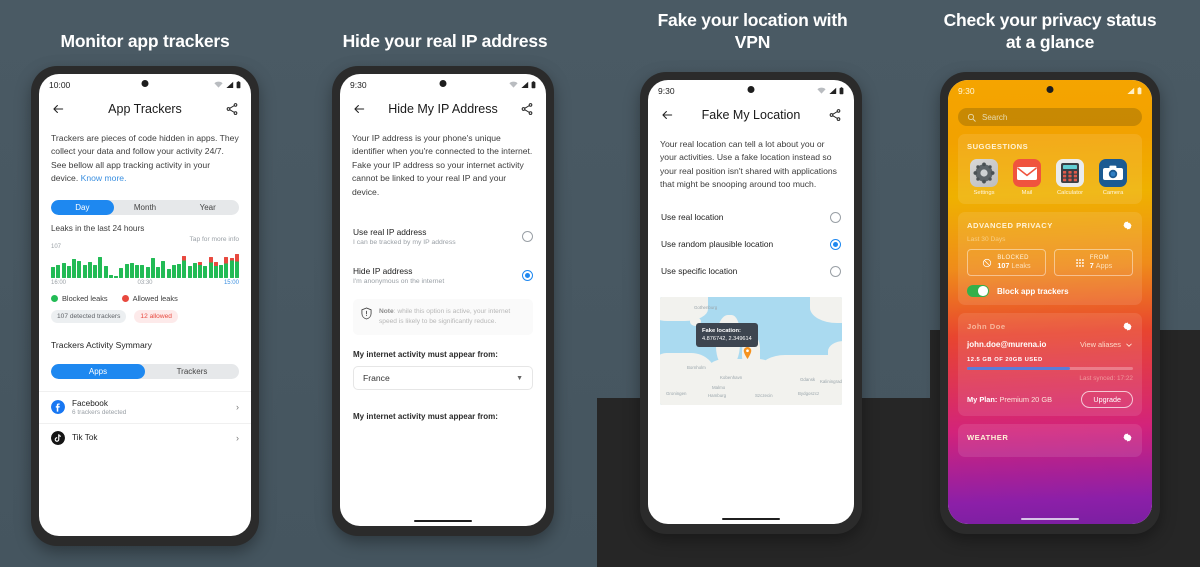 The width and height of the screenshot is (1200, 567). Describe the element at coordinates (1050, 518) in the screenshot. I see `home-indicator` at that location.